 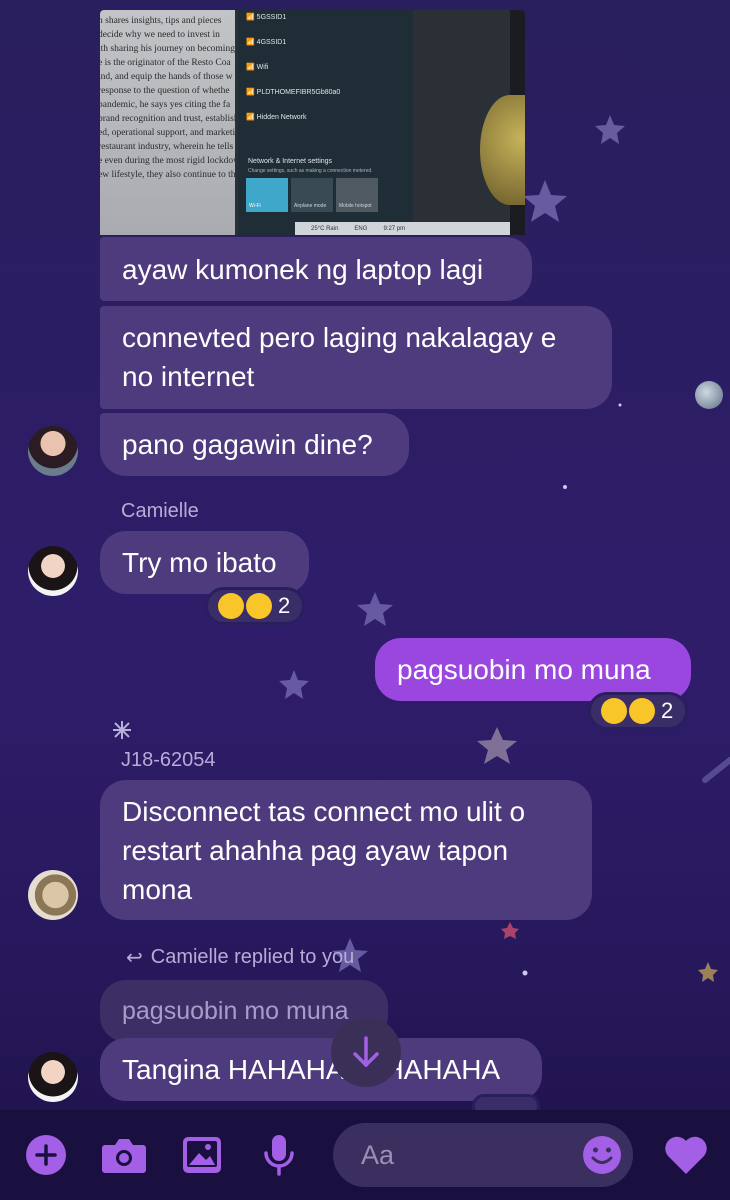 What do you see at coordinates (161, 21) in the screenshot?
I see `document-line: h shares insights, tips and pieces` at bounding box center [161, 21].